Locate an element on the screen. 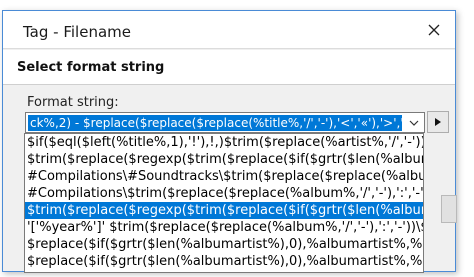 The image size is (474, 277). triangle-right-icon is located at coordinates (438, 122).